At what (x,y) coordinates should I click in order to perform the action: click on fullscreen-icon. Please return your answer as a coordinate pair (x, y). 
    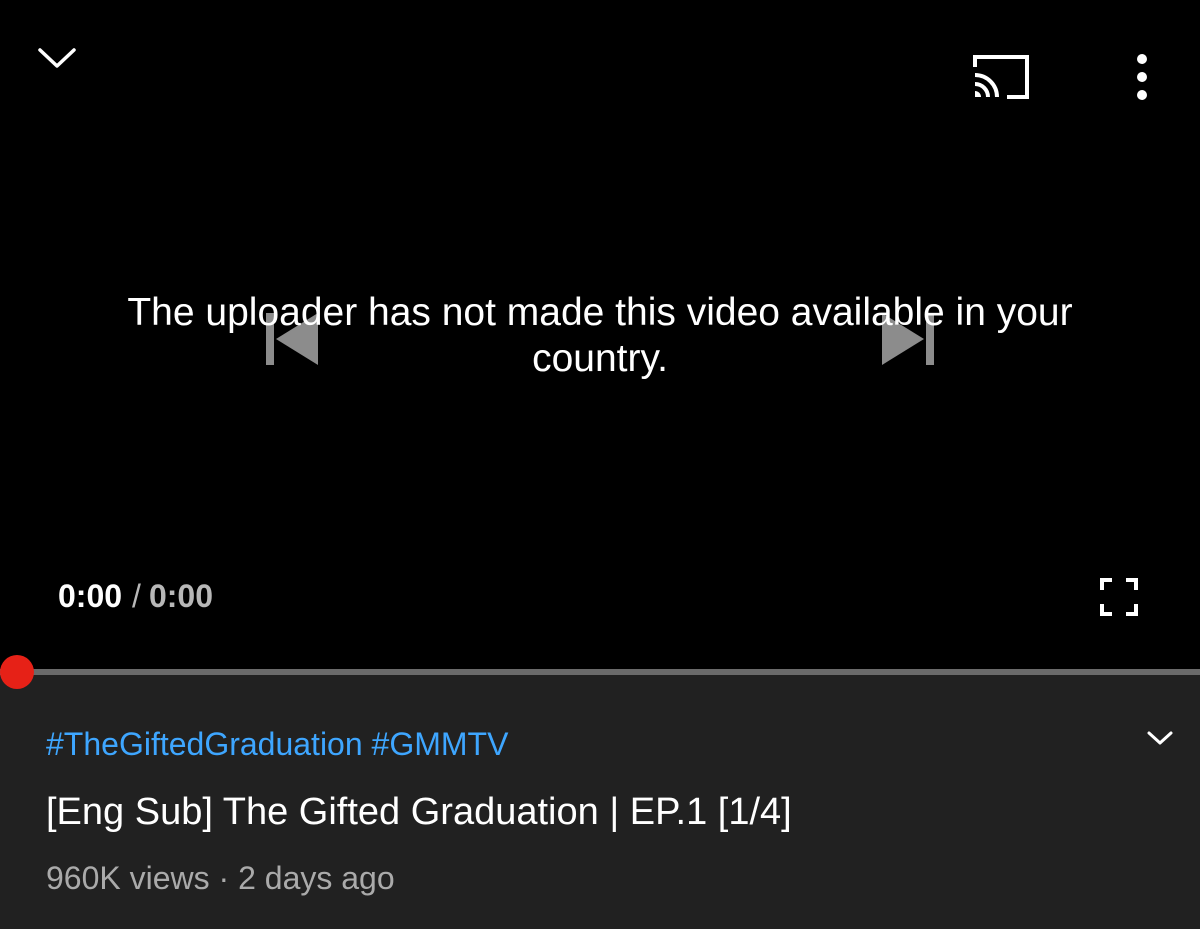
    Looking at the image, I should click on (1119, 597).